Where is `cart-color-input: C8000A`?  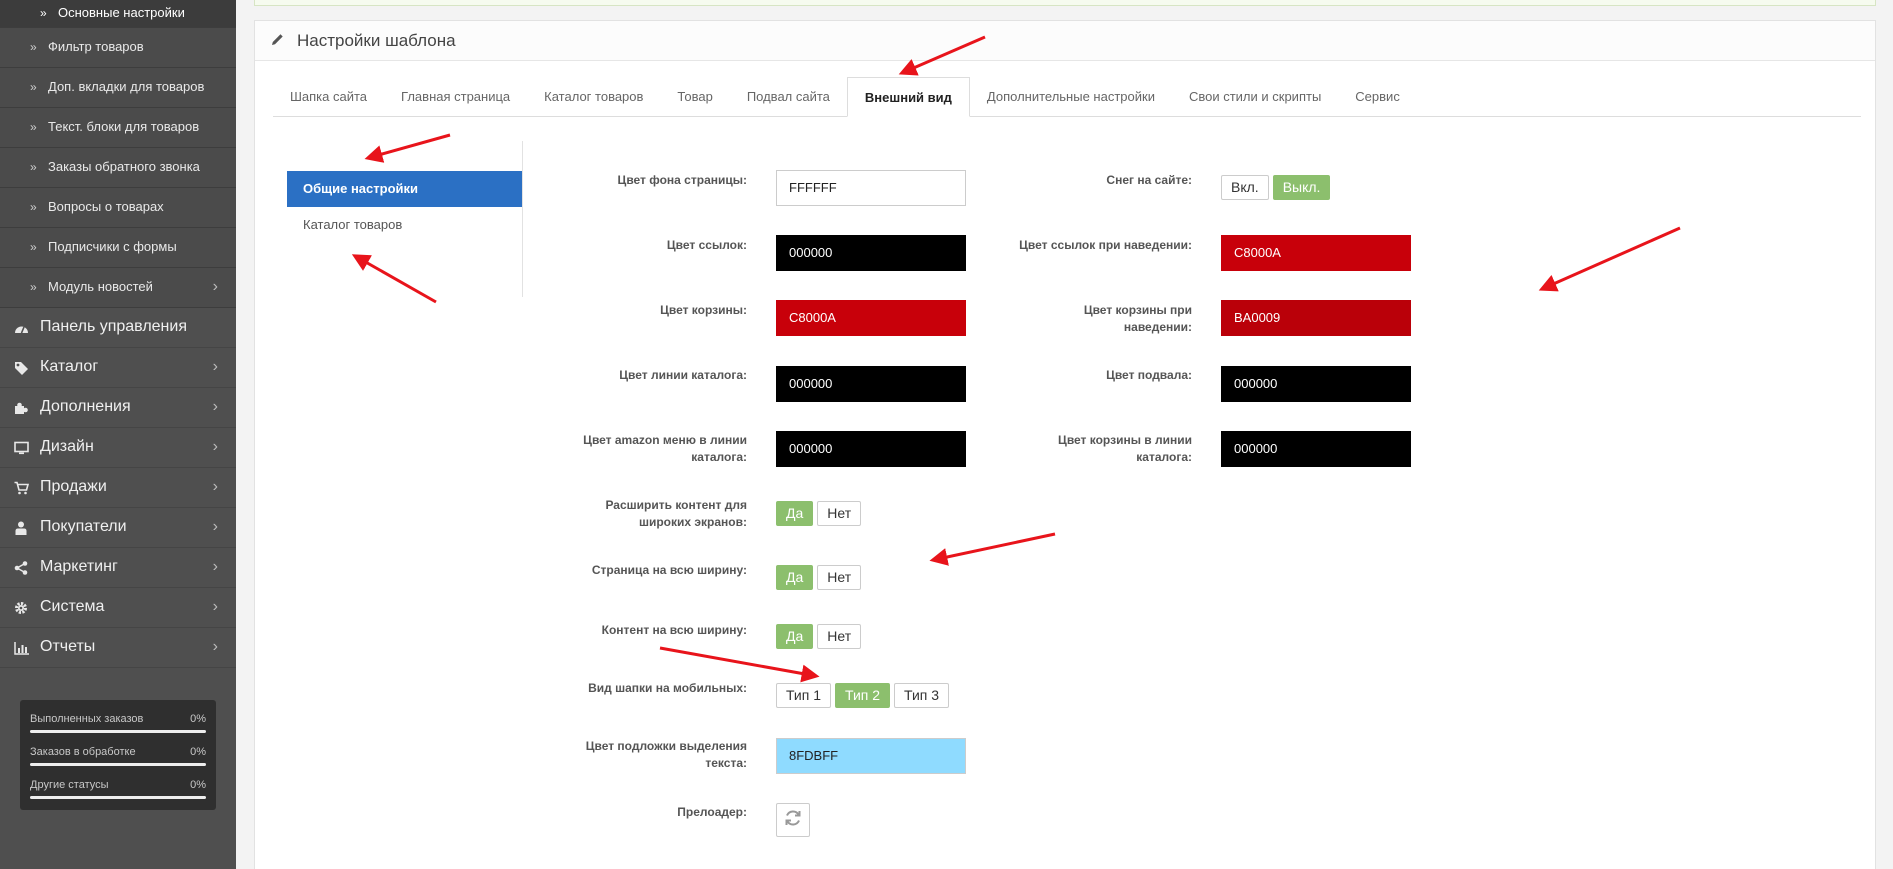 cart-color-input: C8000A is located at coordinates (871, 318).